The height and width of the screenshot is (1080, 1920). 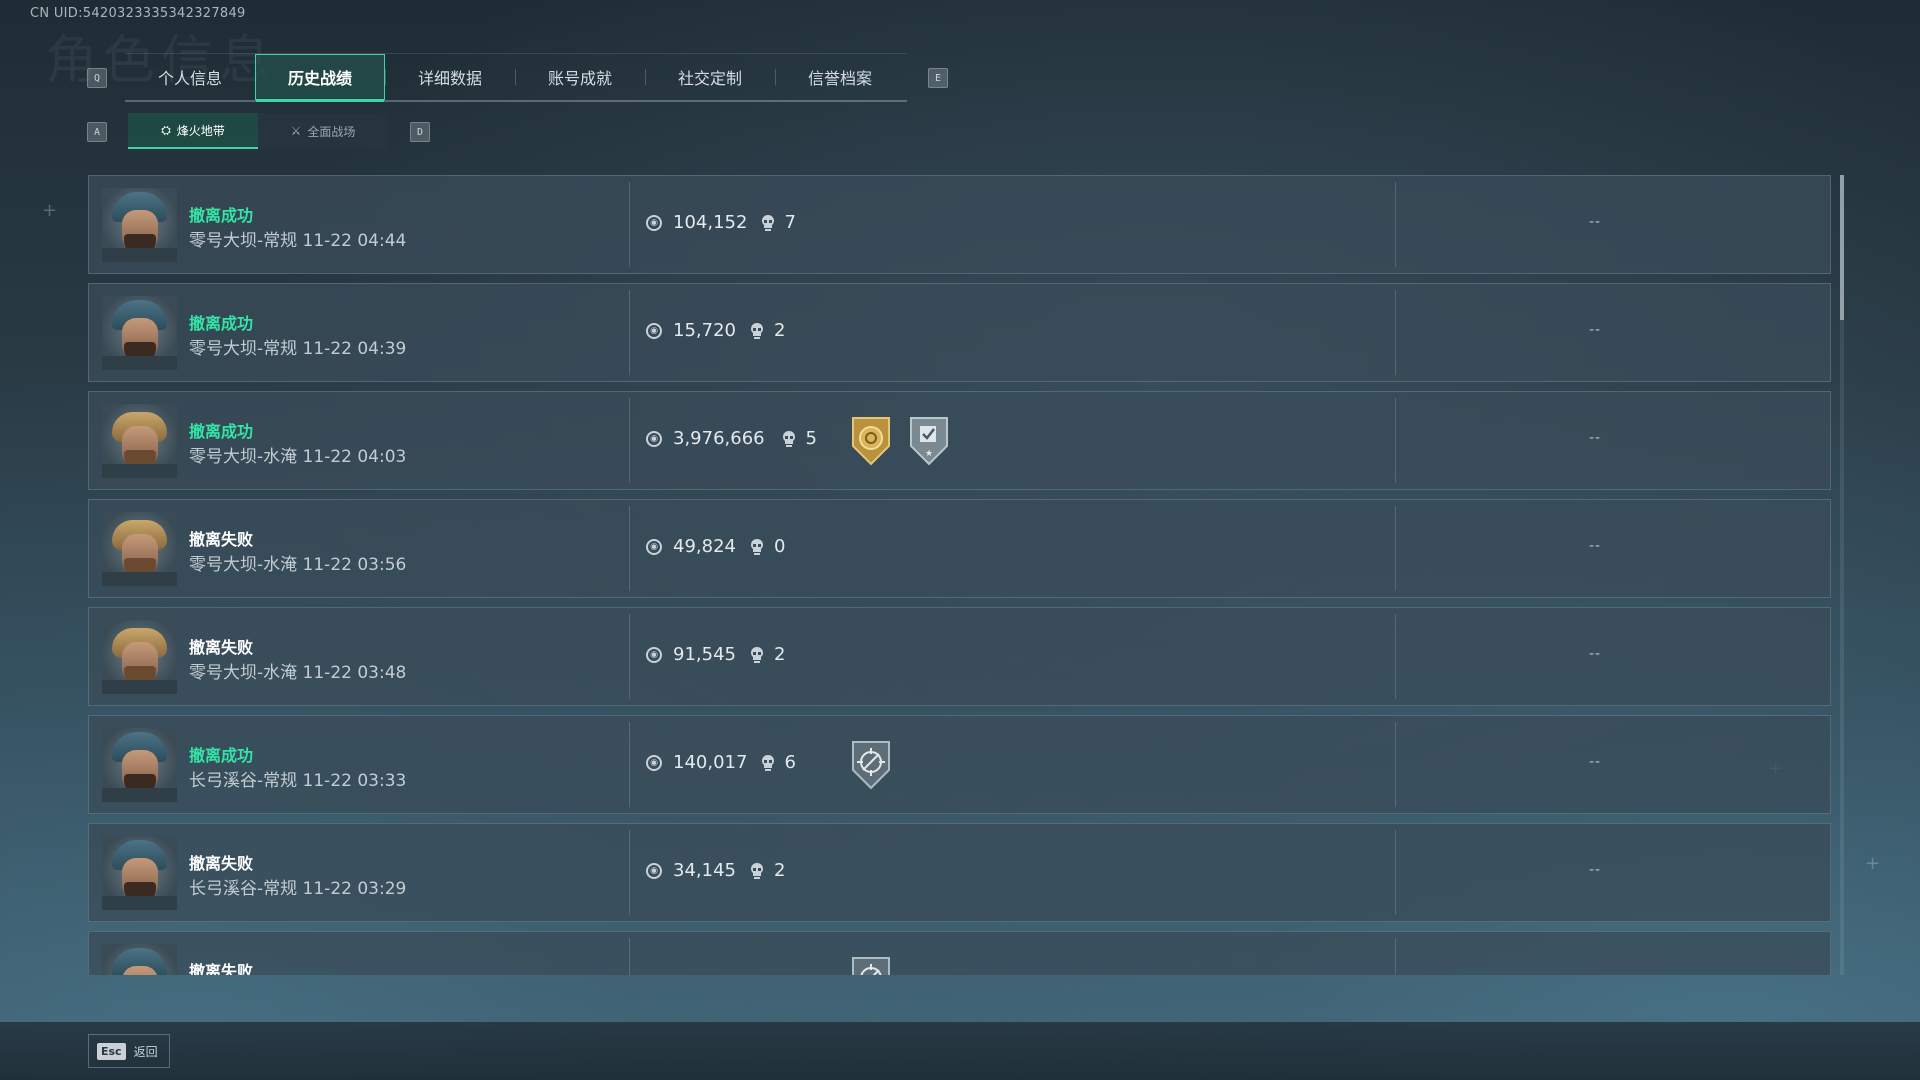 What do you see at coordinates (710, 77) in the screenshot?
I see `tab-4: 社交定制` at bounding box center [710, 77].